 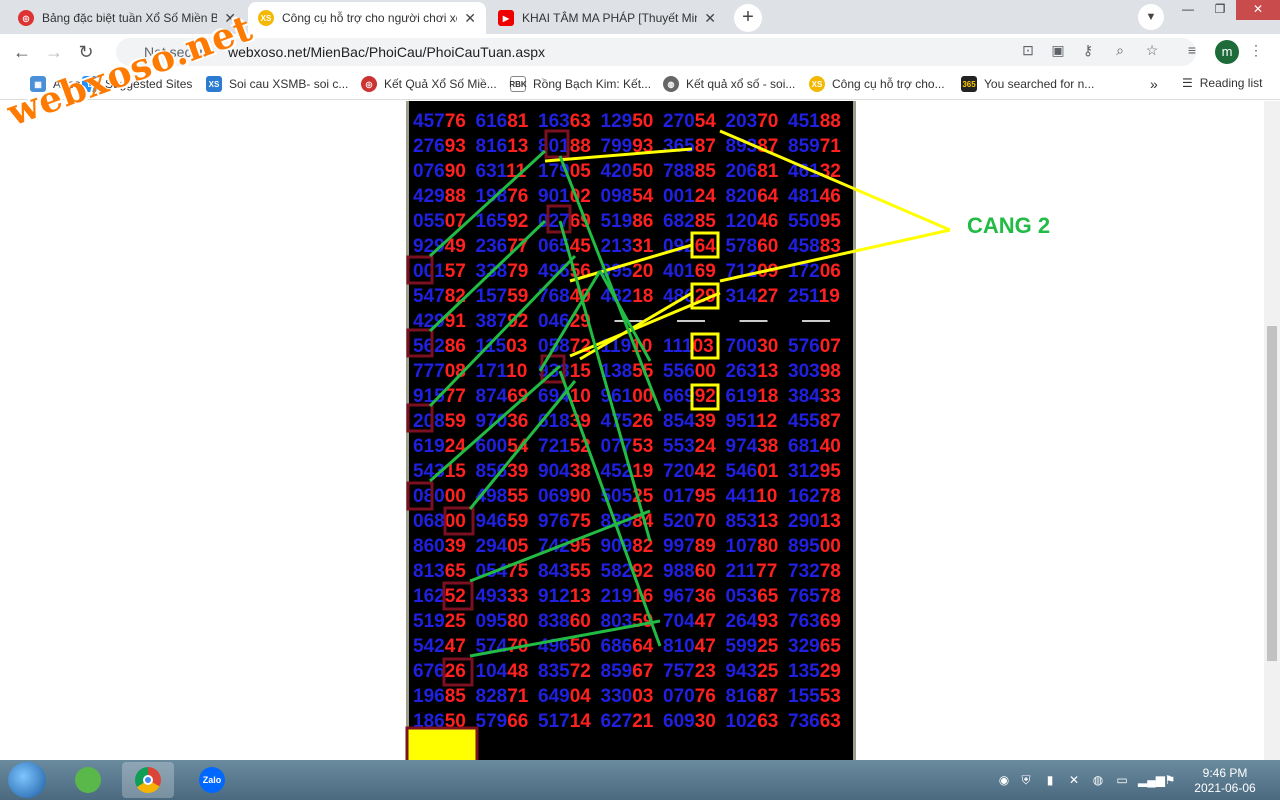 What do you see at coordinates (752, 346) in the screenshot?
I see `grid-cell: 70030` at bounding box center [752, 346].